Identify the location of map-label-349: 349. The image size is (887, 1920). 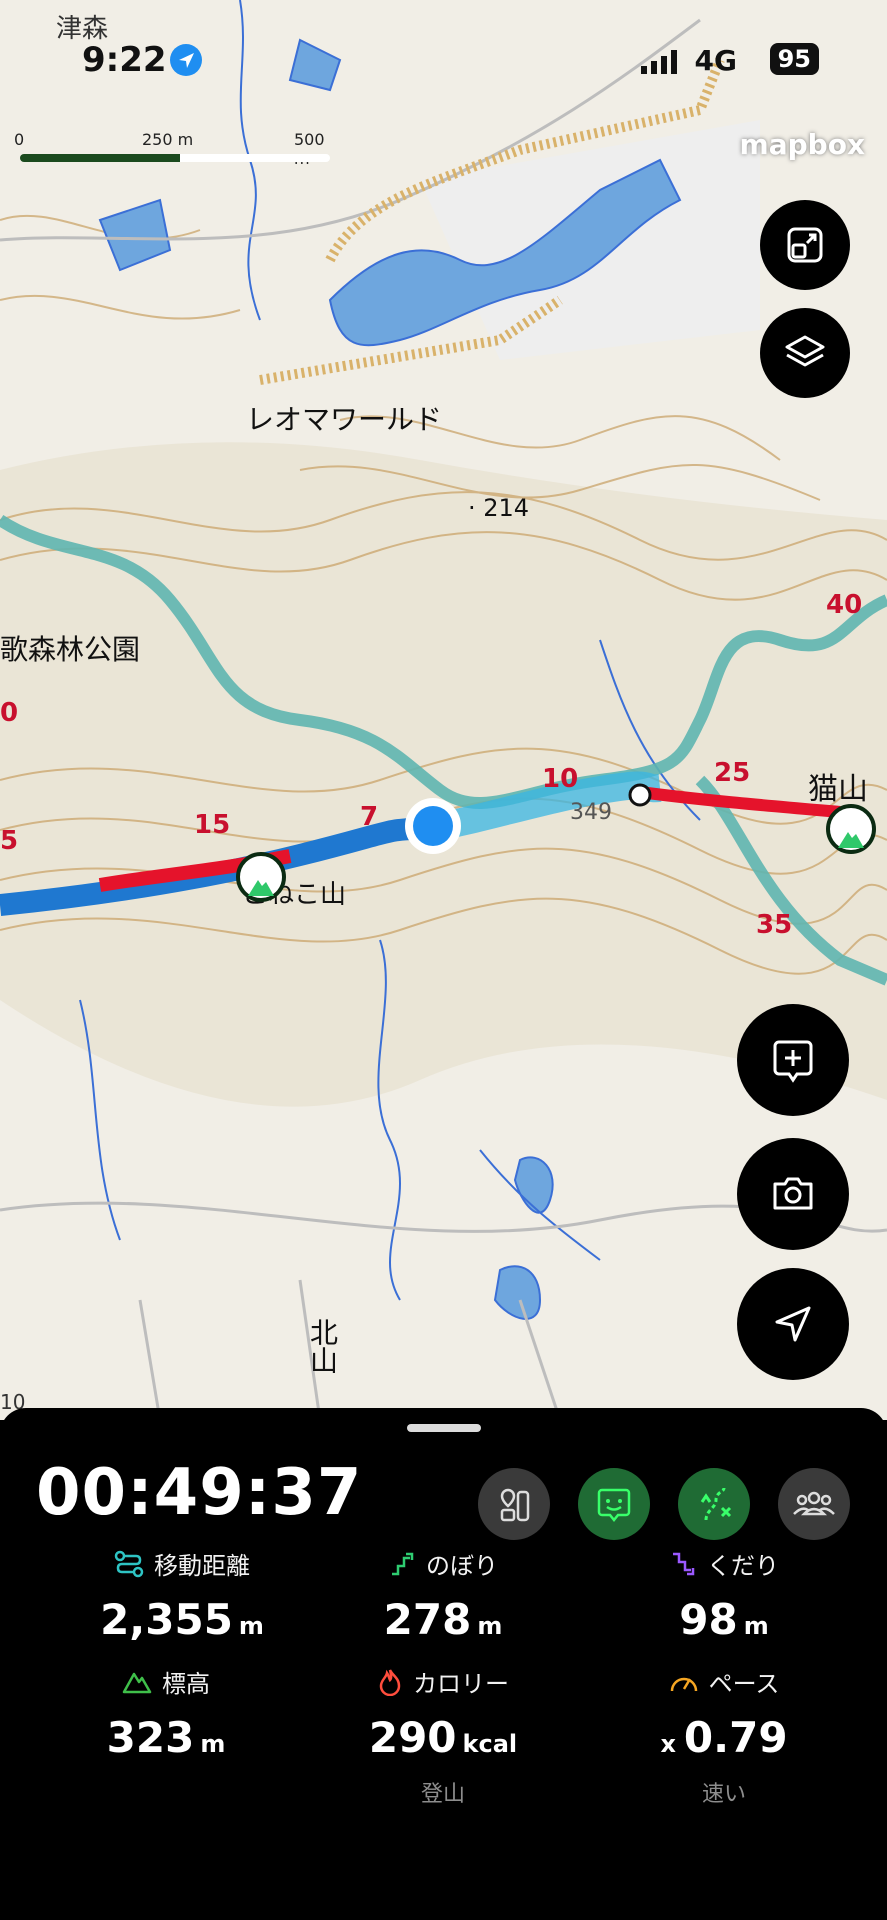
(591, 812).